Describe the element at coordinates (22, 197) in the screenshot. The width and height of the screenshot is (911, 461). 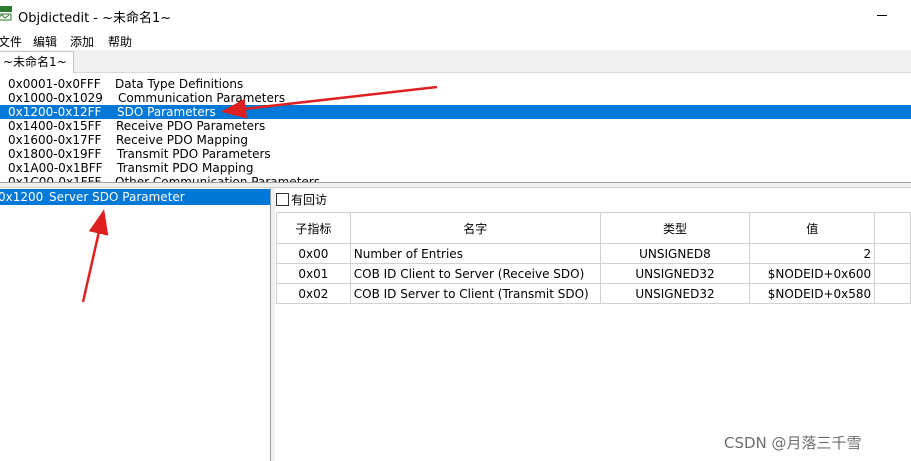
I see `index-code: 0x1200` at that location.